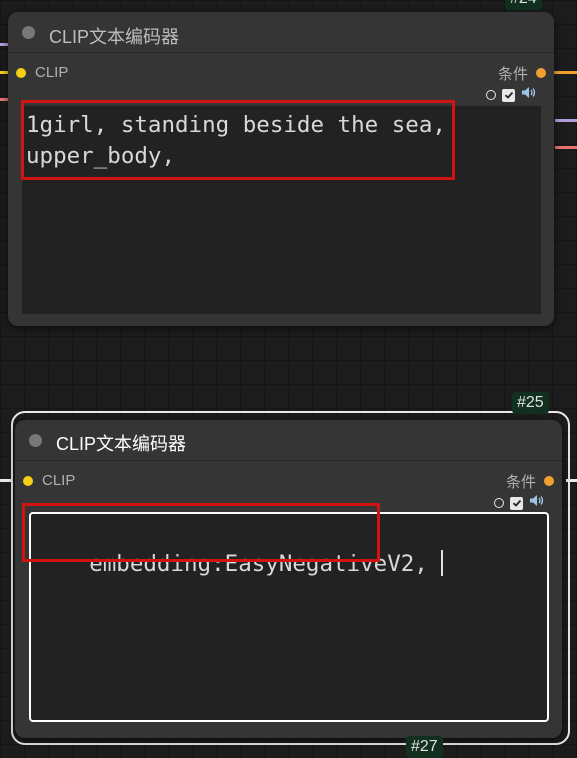  What do you see at coordinates (4, 72) in the screenshot?
I see `wire-clip-yellow` at bounding box center [4, 72].